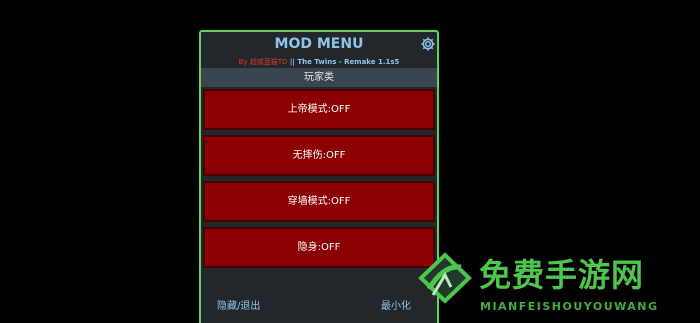 This screenshot has height=323, width=700. Describe the element at coordinates (263, 62) in the screenshot. I see `author-label: By 超威蓝猫TD` at that location.